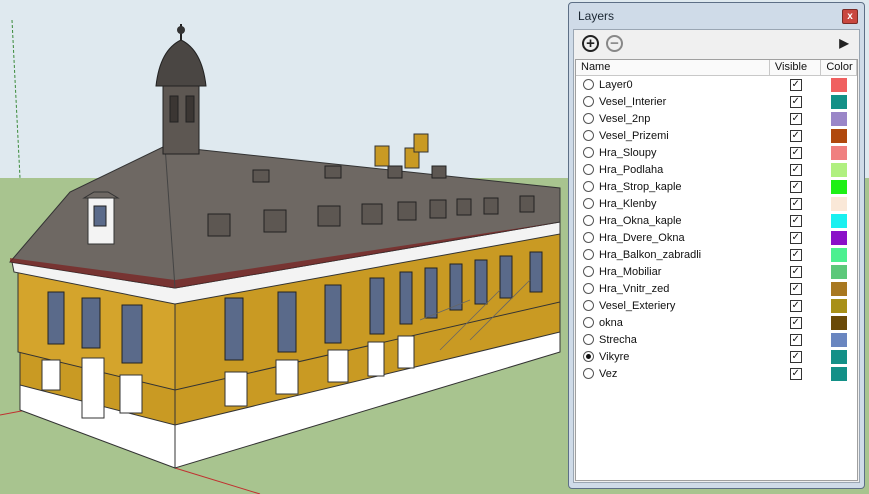  What do you see at coordinates (839, 67) in the screenshot?
I see `column-color: Color` at bounding box center [839, 67].